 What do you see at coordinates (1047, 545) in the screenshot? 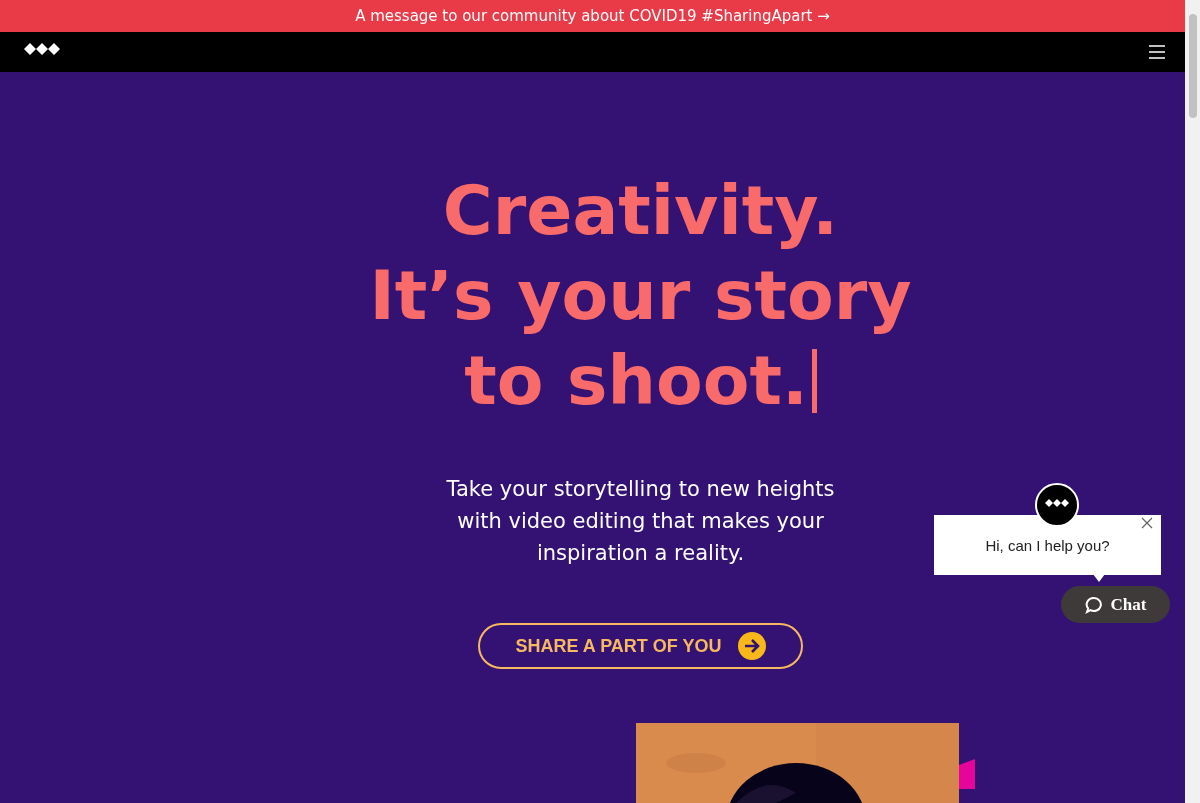
I see `chat-greeting: Hi, can I help you?` at bounding box center [1047, 545].